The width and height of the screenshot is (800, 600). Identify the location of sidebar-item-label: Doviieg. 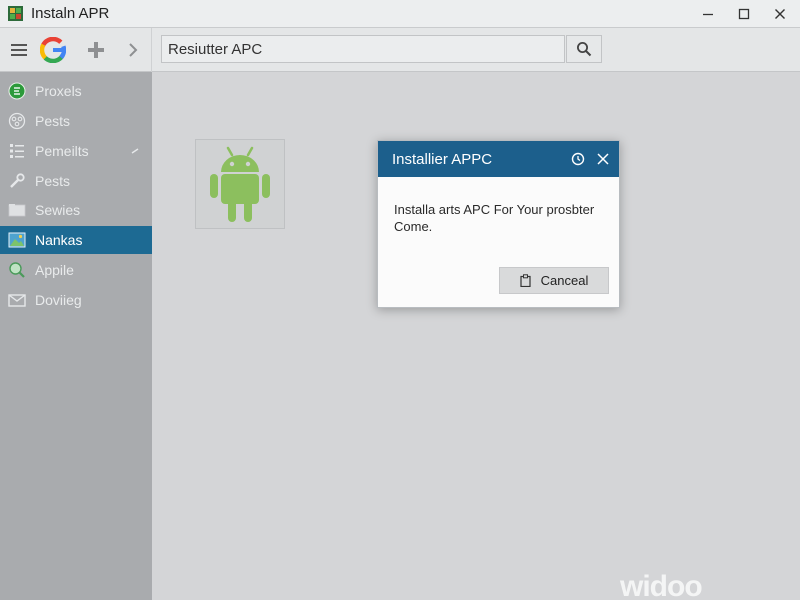
(58, 300).